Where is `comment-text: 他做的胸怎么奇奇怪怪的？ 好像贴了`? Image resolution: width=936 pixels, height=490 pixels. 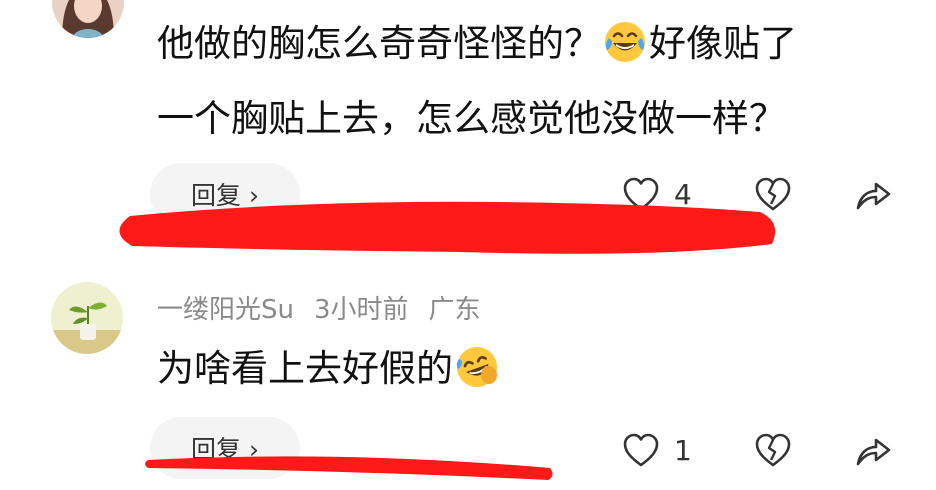 comment-text: 他做的胸怎么奇奇怪怪的？ 好像贴了 is located at coordinates (477, 44).